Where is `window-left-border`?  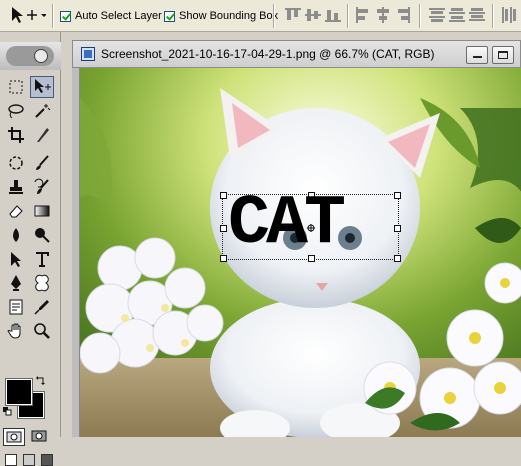
window-left-border is located at coordinates (76, 252).